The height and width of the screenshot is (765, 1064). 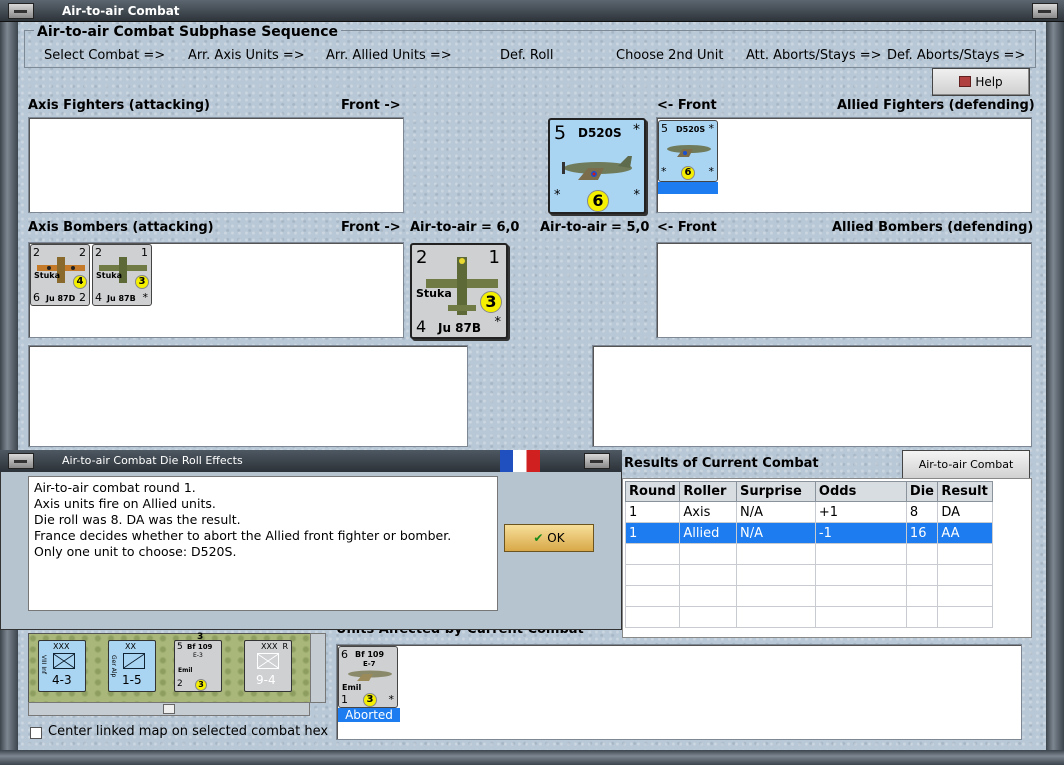 I want to click on window-titlebar: Air-to-air Combat, so click(x=532, y=11).